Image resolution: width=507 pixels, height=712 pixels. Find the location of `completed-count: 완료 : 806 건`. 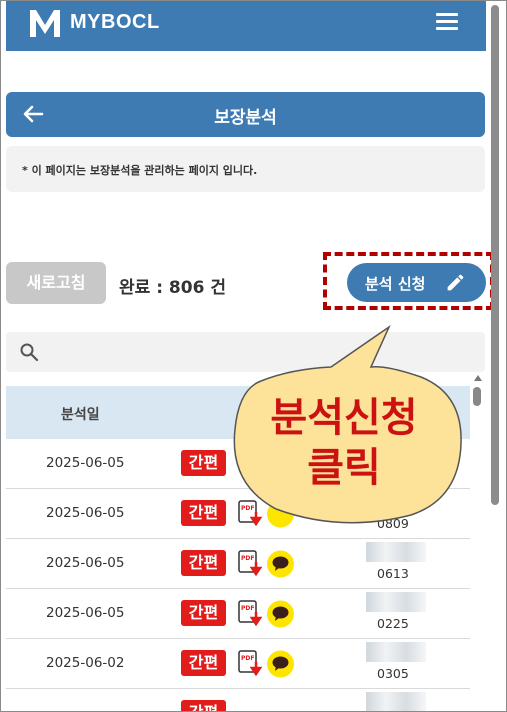

completed-count: 완료 : 806 건 is located at coordinates (172, 288).